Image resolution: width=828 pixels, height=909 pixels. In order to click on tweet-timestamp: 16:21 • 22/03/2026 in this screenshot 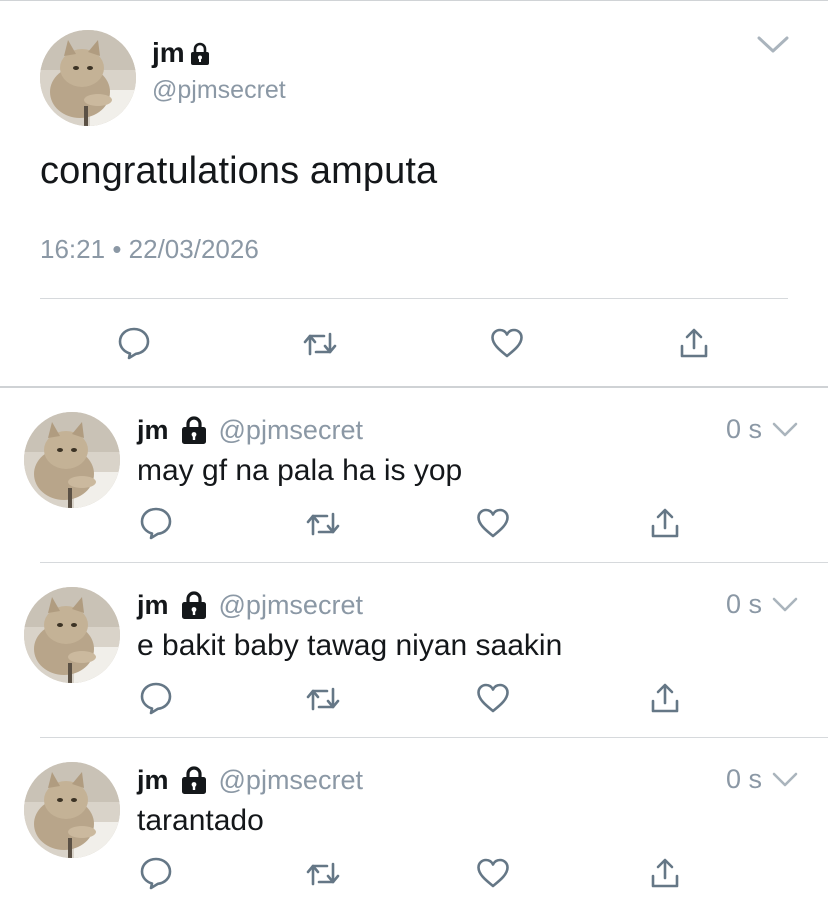, I will do `click(149, 249)`.